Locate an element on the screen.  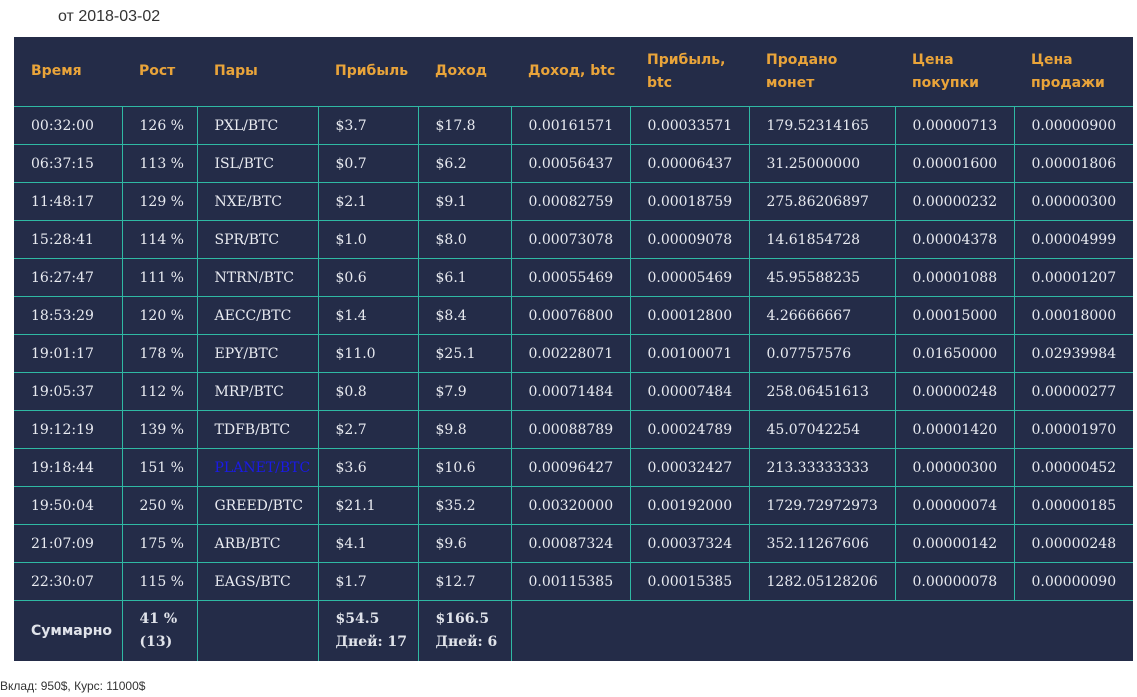
cell-profit-btc: 0.00100071 is located at coordinates (689, 353).